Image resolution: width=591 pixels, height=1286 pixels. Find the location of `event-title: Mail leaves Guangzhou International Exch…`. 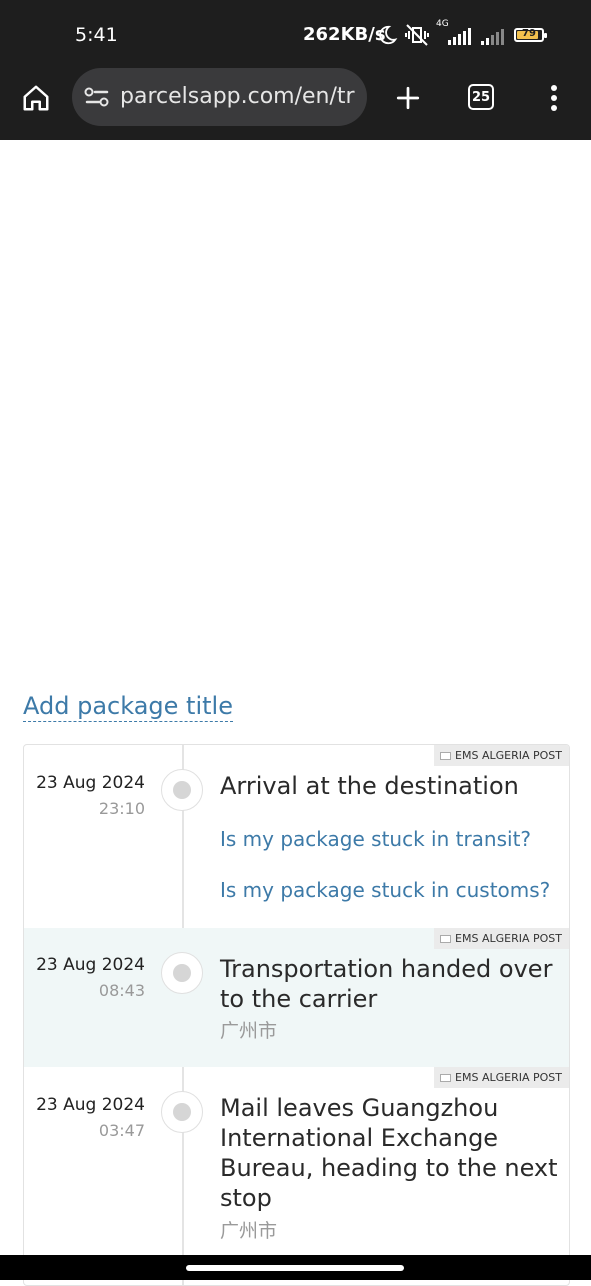

event-title: Mail leaves Guangzhou International Exch… is located at coordinates (389, 1153).